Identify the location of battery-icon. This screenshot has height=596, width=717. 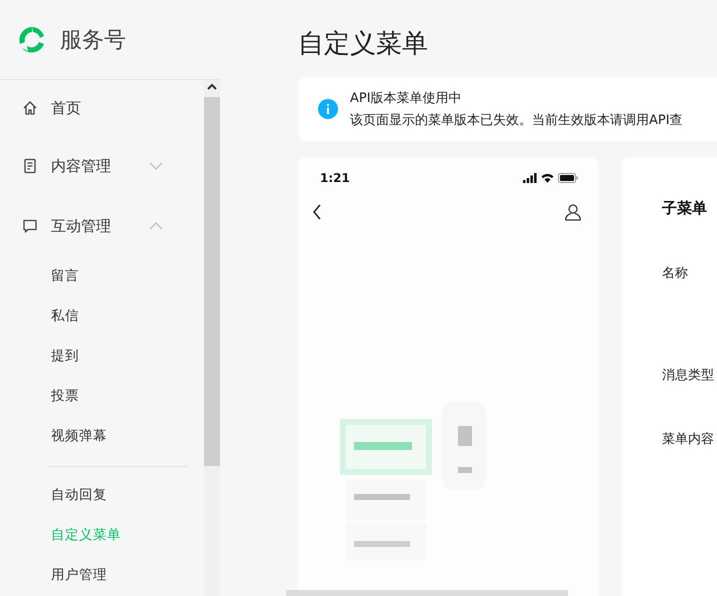
(568, 178).